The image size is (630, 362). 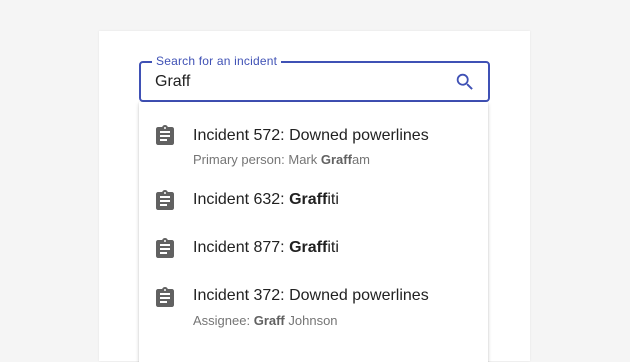 What do you see at coordinates (266, 247) in the screenshot?
I see `result-title: Incident 877: Graffiti` at bounding box center [266, 247].